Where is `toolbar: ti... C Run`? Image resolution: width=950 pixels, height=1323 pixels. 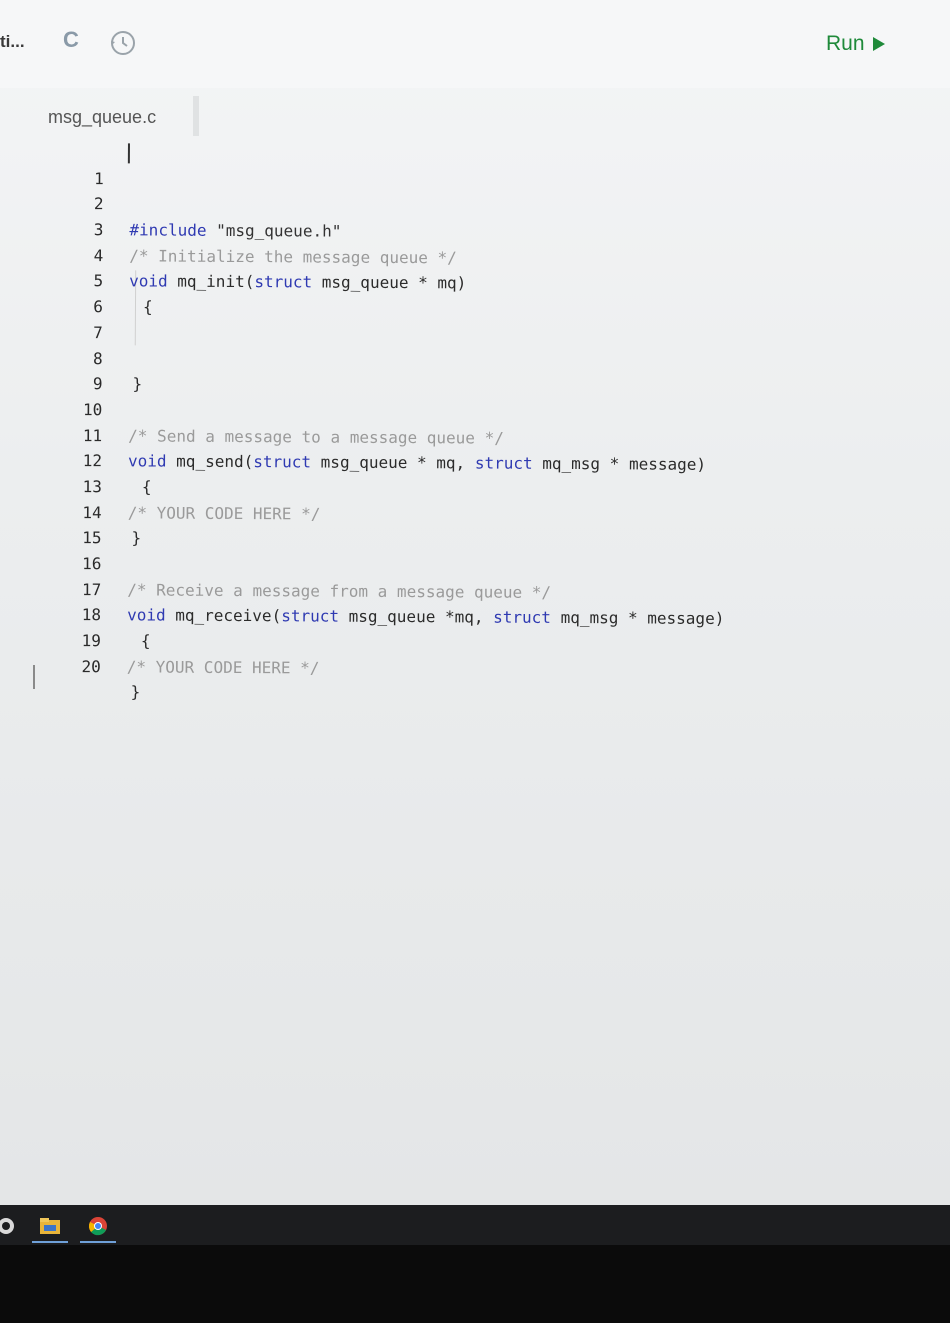
toolbar: ti... C Run is located at coordinates (475, 44).